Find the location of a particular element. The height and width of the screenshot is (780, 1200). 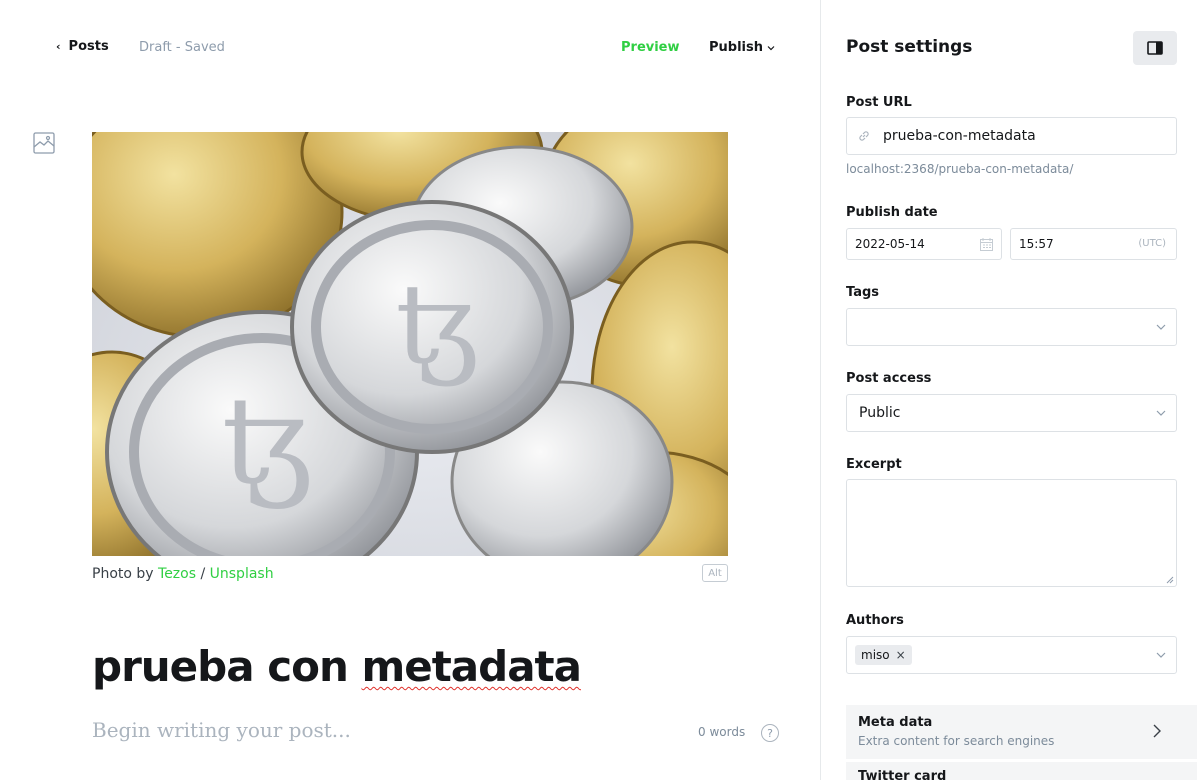

post-title-part1: prueba con is located at coordinates (227, 666).